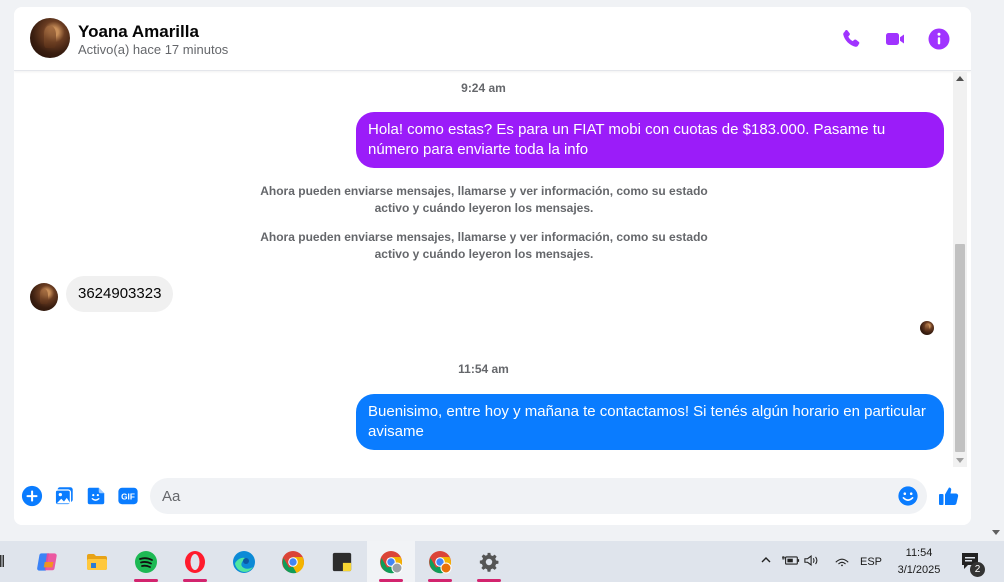 This screenshot has width=1004, height=582. I want to click on speaker-volume-icon, so click(814, 562).